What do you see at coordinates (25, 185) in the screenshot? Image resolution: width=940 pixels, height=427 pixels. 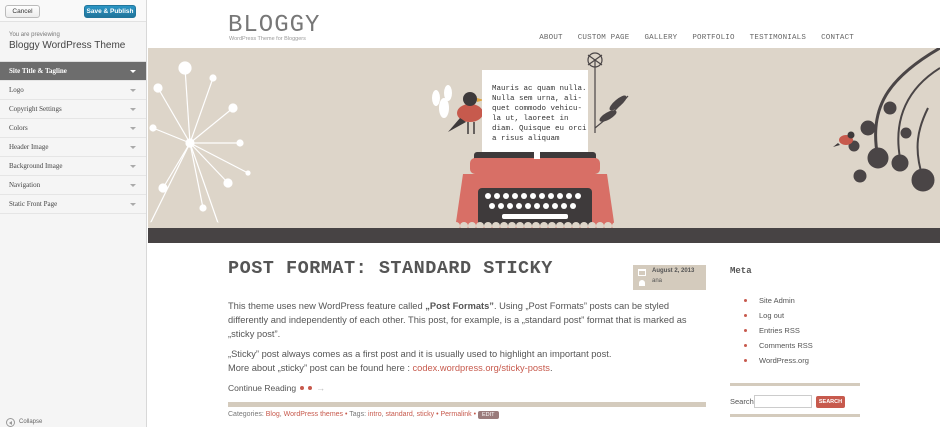 I see `section-label: Navigation` at bounding box center [25, 185].